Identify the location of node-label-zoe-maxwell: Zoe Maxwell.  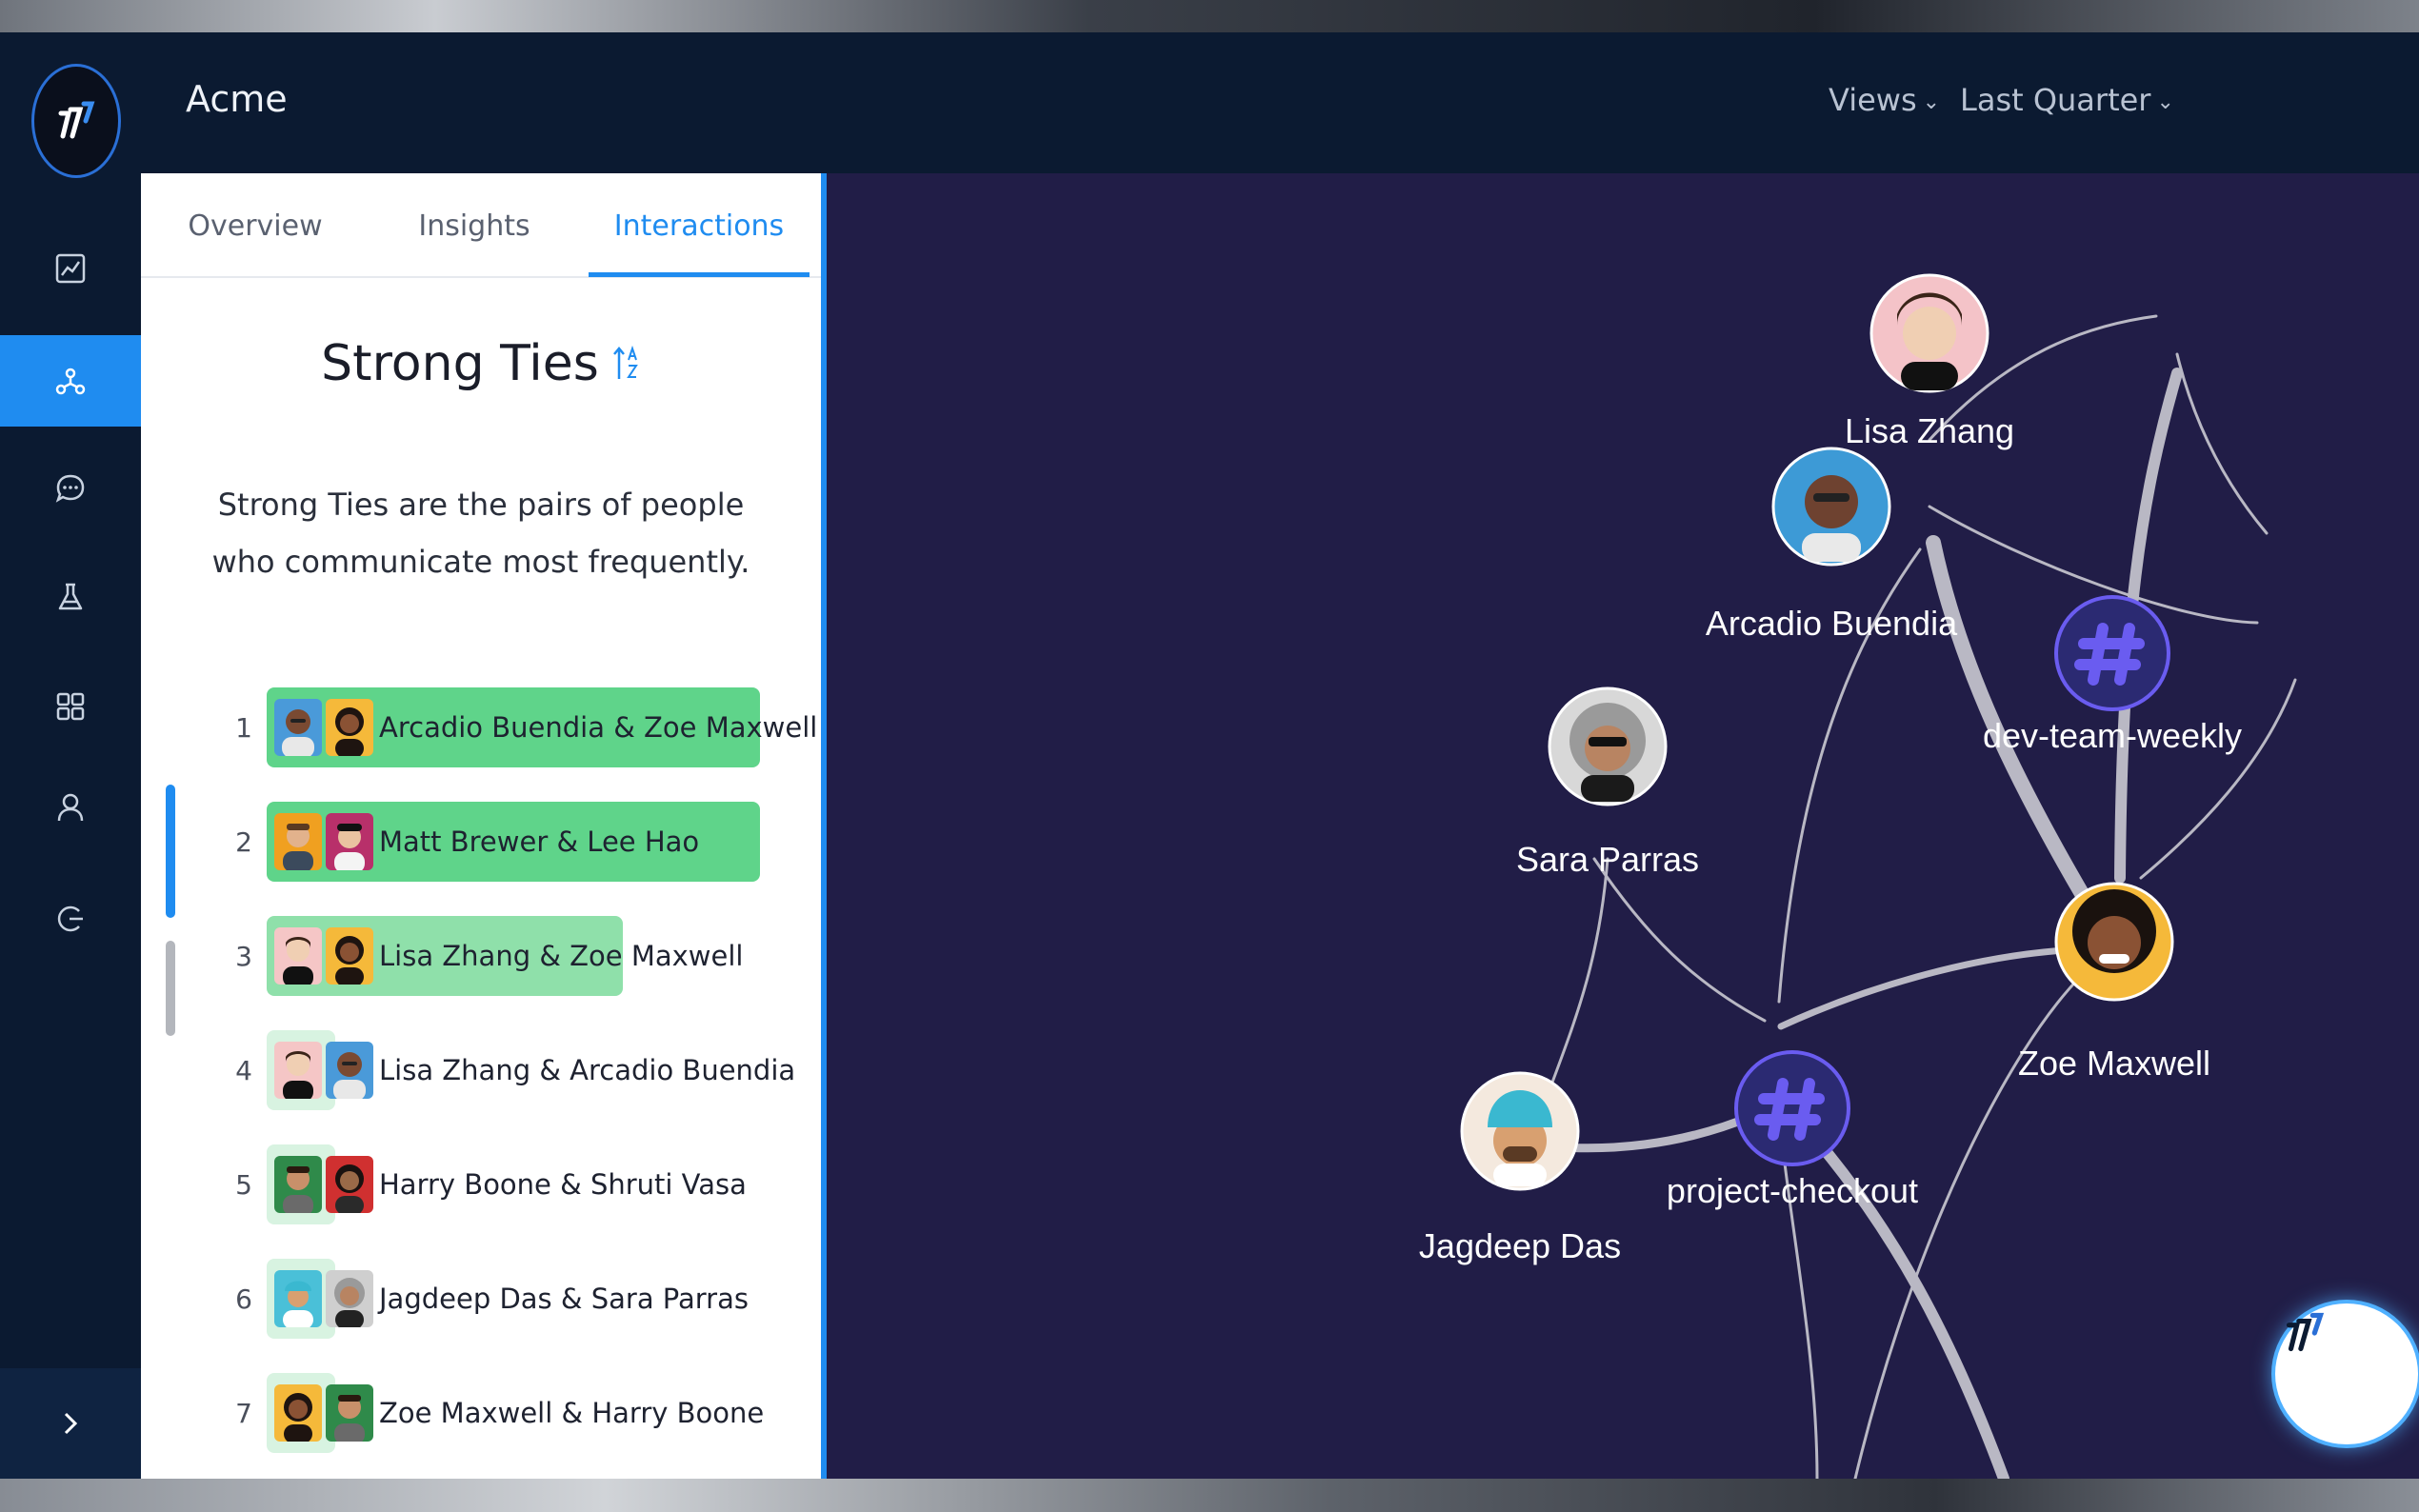
(2114, 1064).